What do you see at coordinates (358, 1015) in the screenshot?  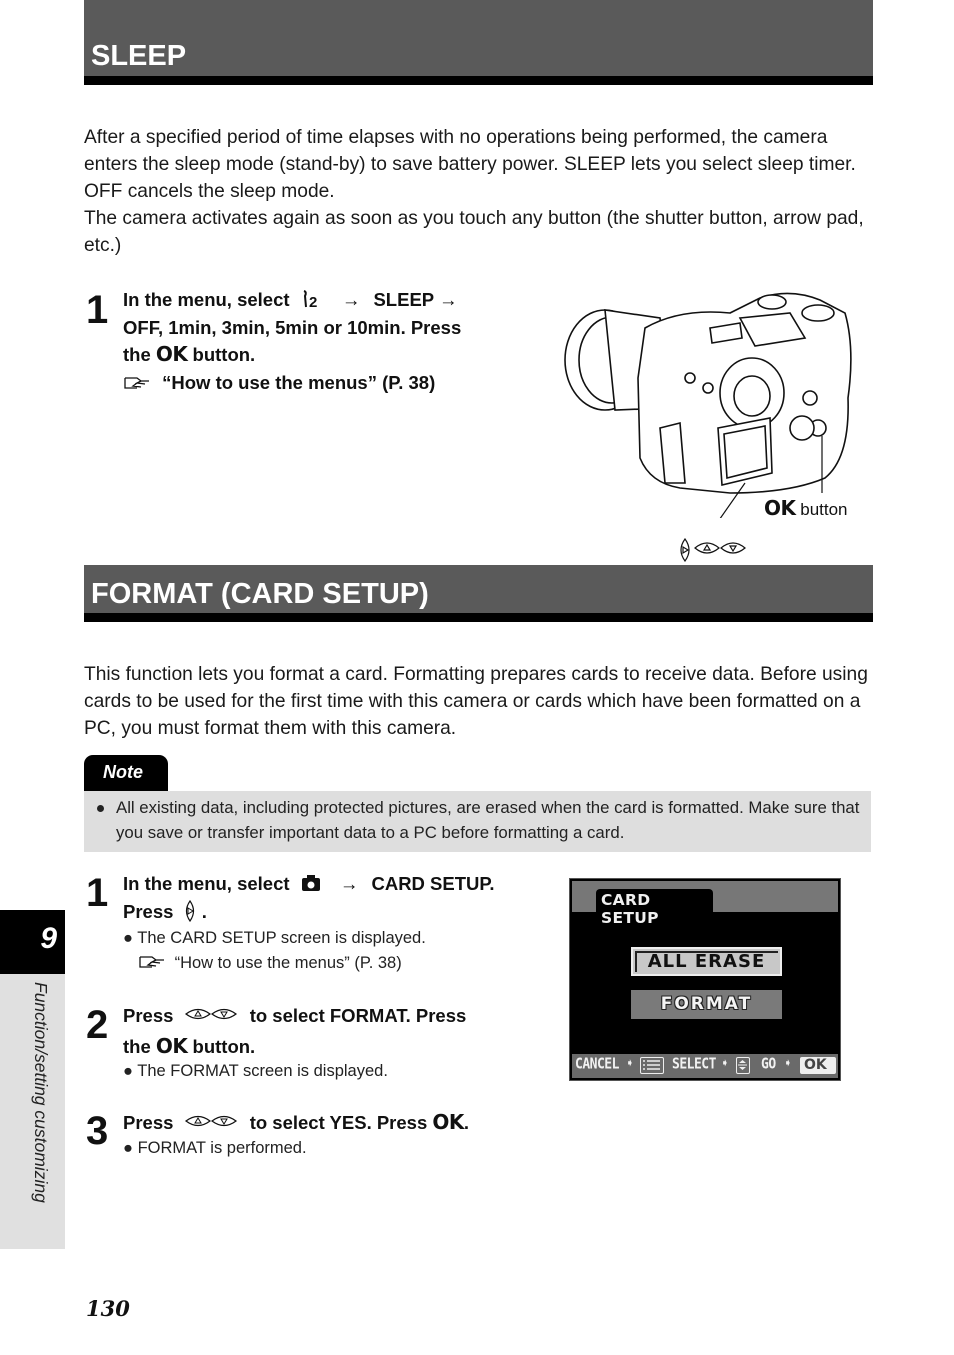 I see `step-text: to select FORMAT. Press` at bounding box center [358, 1015].